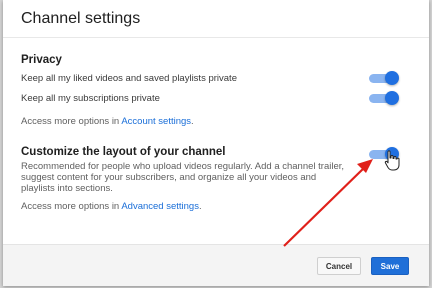 Image resolution: width=432 pixels, height=288 pixels. Describe the element at coordinates (81, 18) in the screenshot. I see `dialog-title: Channel settings` at that location.